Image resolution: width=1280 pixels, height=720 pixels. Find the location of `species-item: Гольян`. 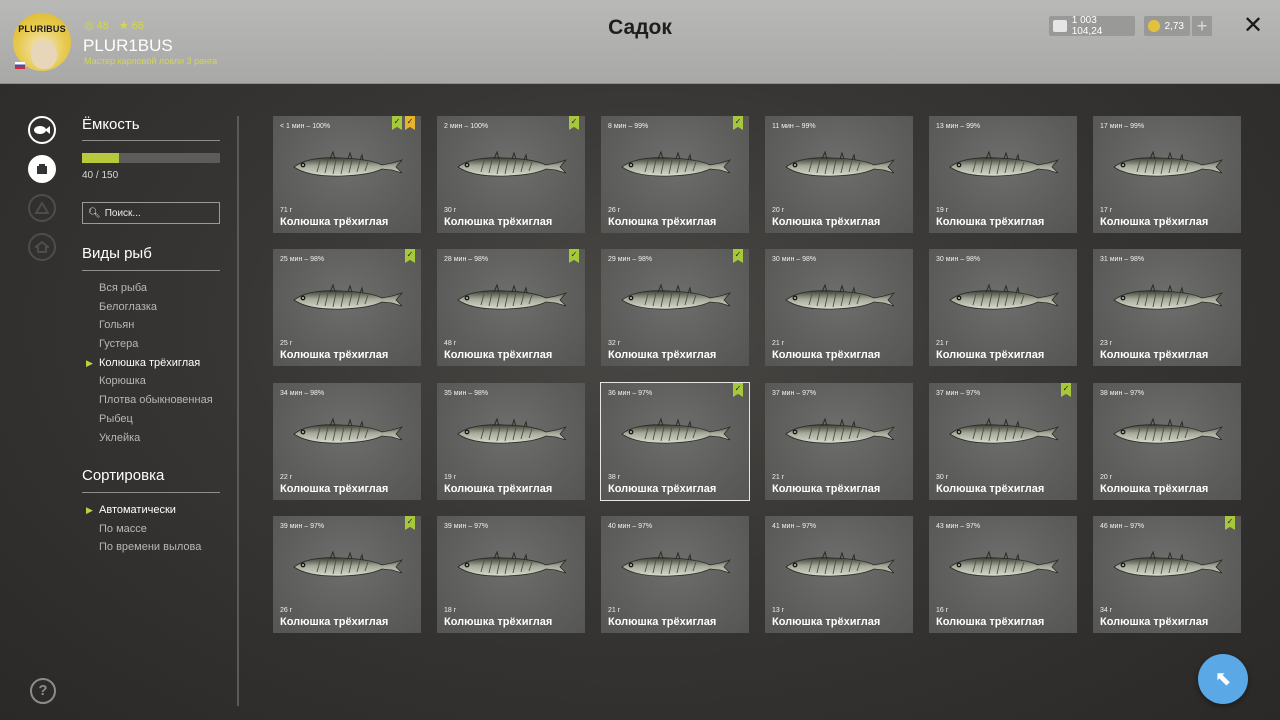

species-item: Гольян is located at coordinates (156, 325).